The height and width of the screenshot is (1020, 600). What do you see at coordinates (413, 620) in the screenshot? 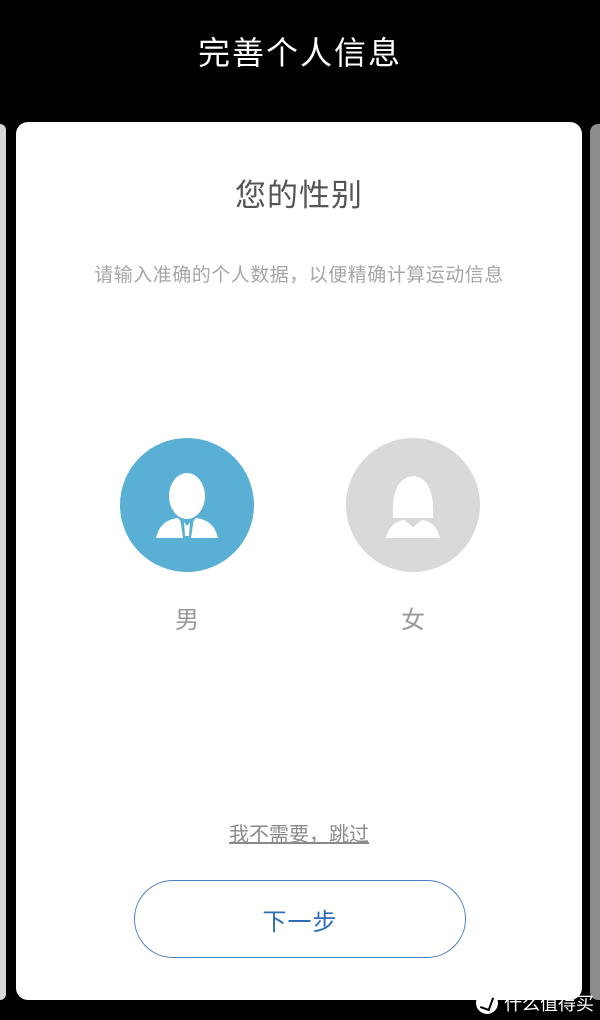
I see `gender-label-female: 女` at bounding box center [413, 620].